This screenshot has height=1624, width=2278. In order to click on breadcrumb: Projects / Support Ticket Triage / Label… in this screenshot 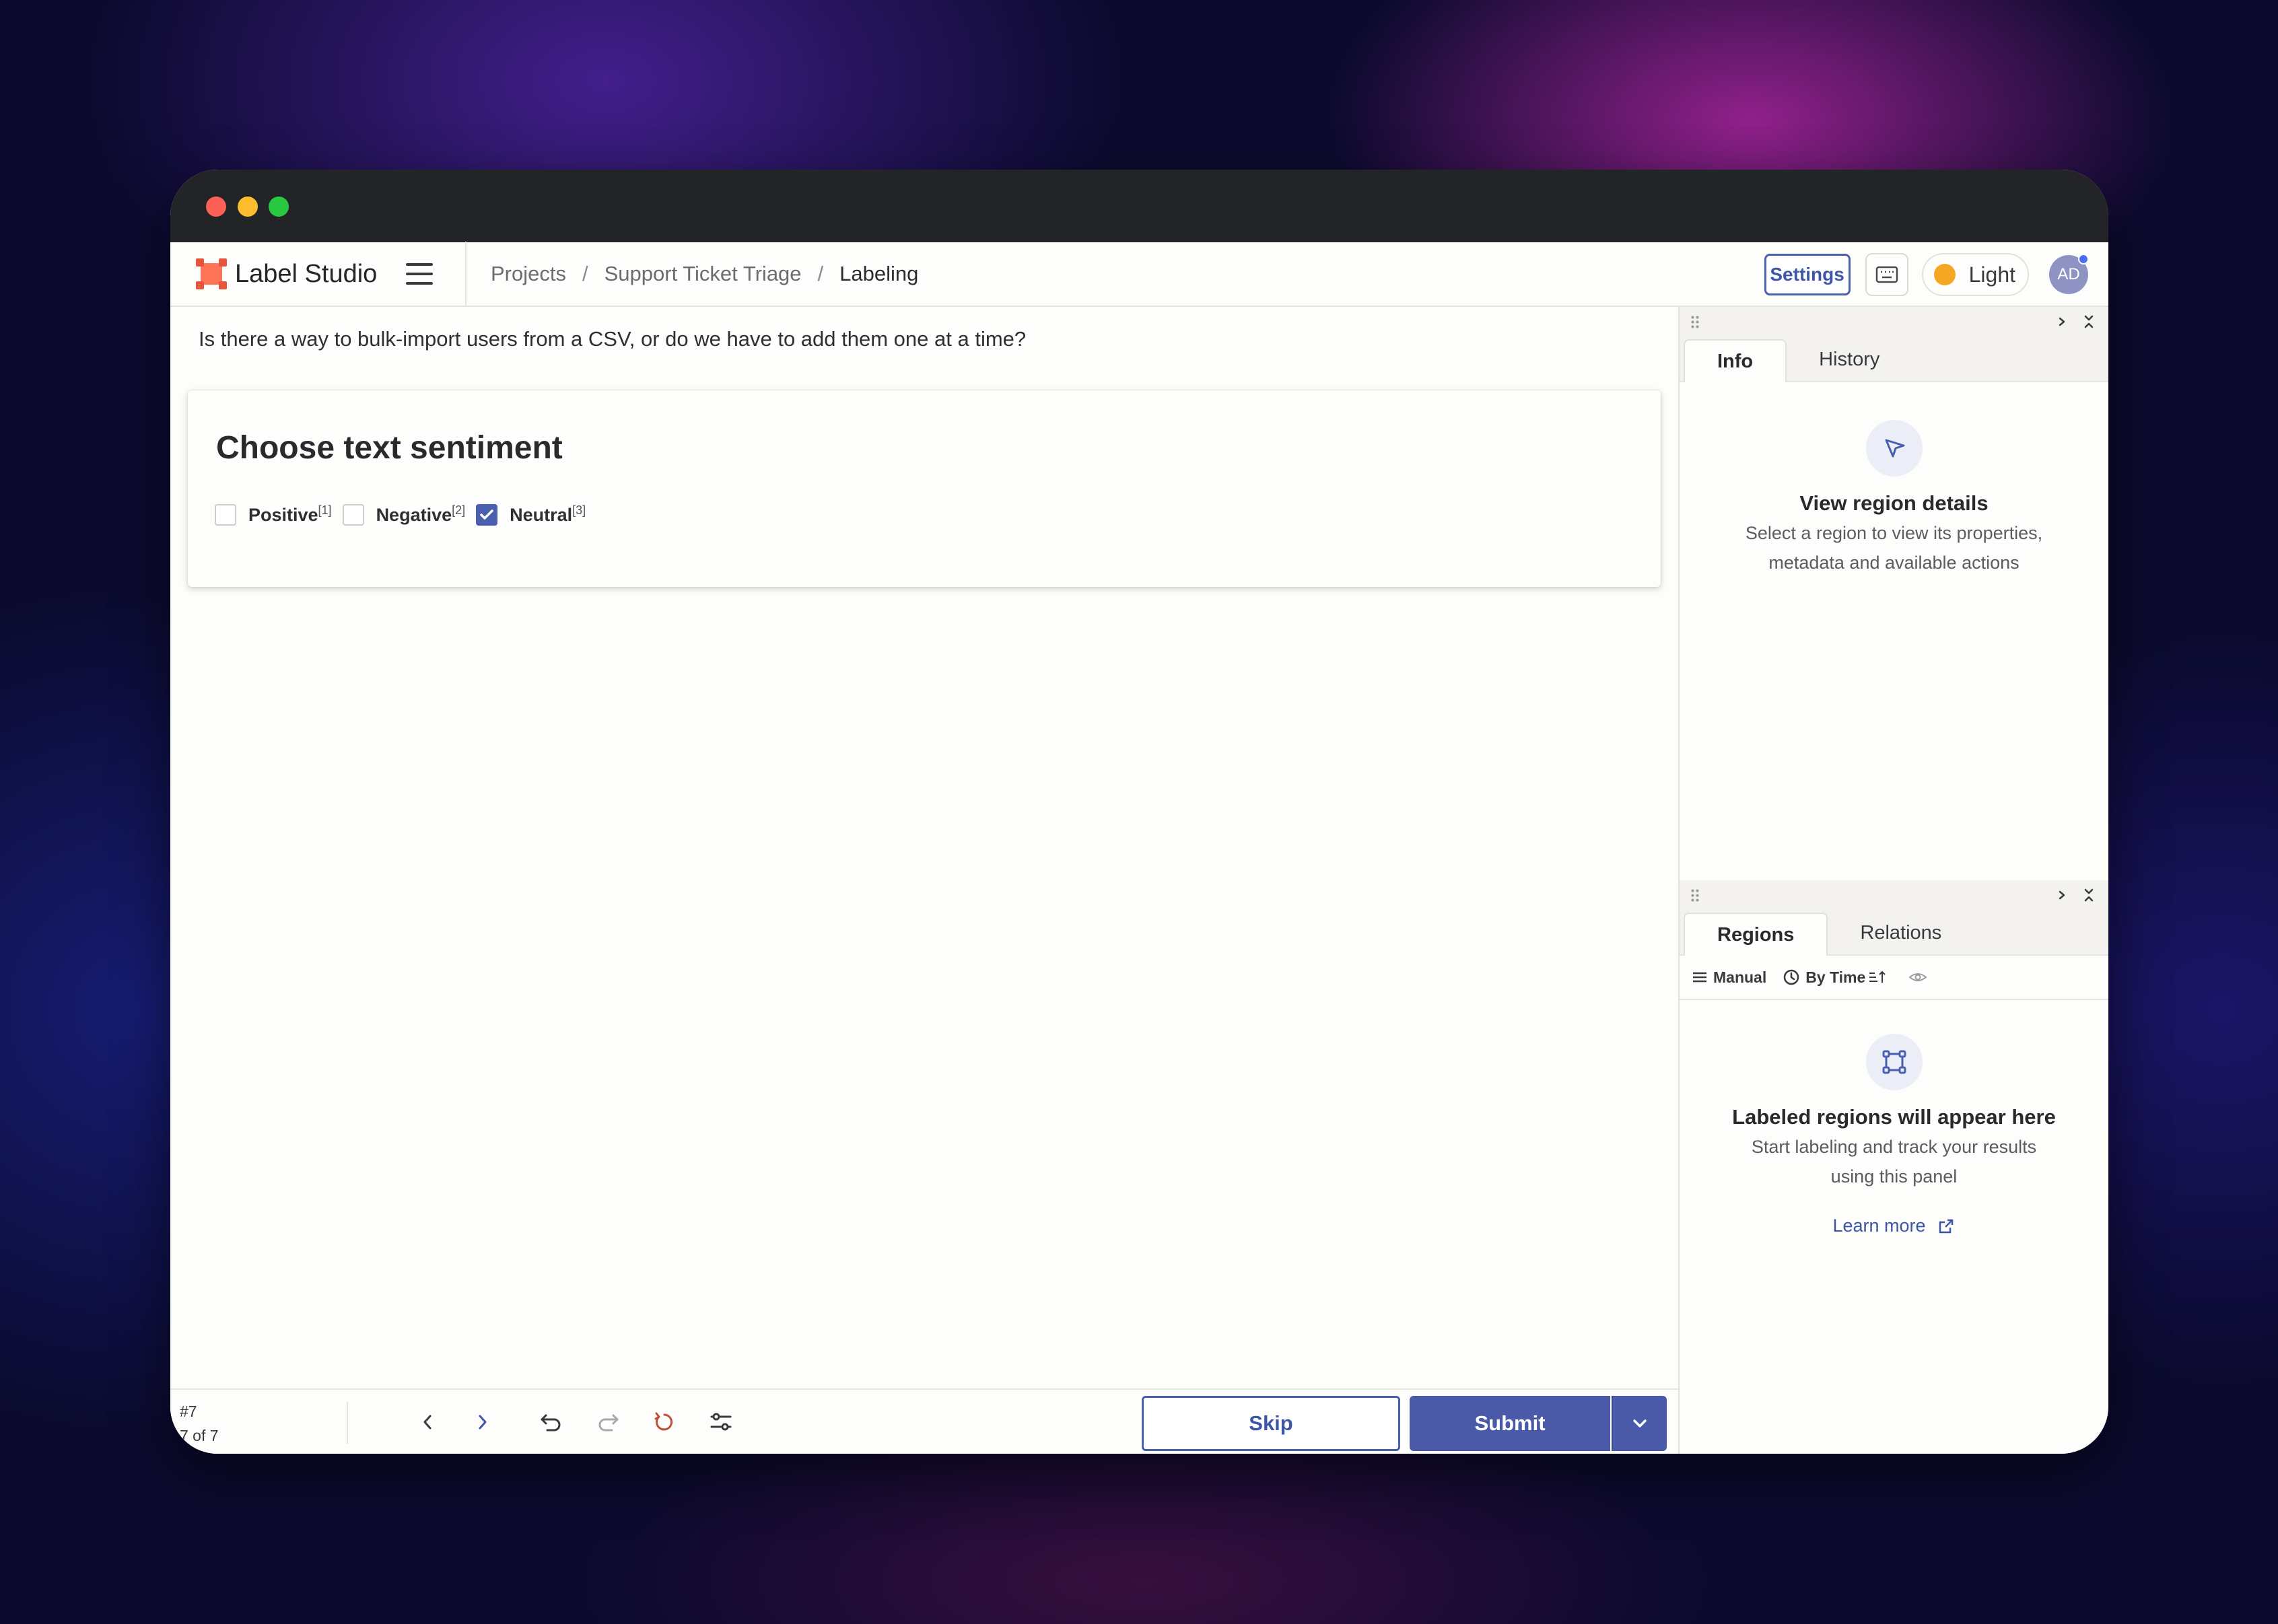, I will do `click(704, 274)`.